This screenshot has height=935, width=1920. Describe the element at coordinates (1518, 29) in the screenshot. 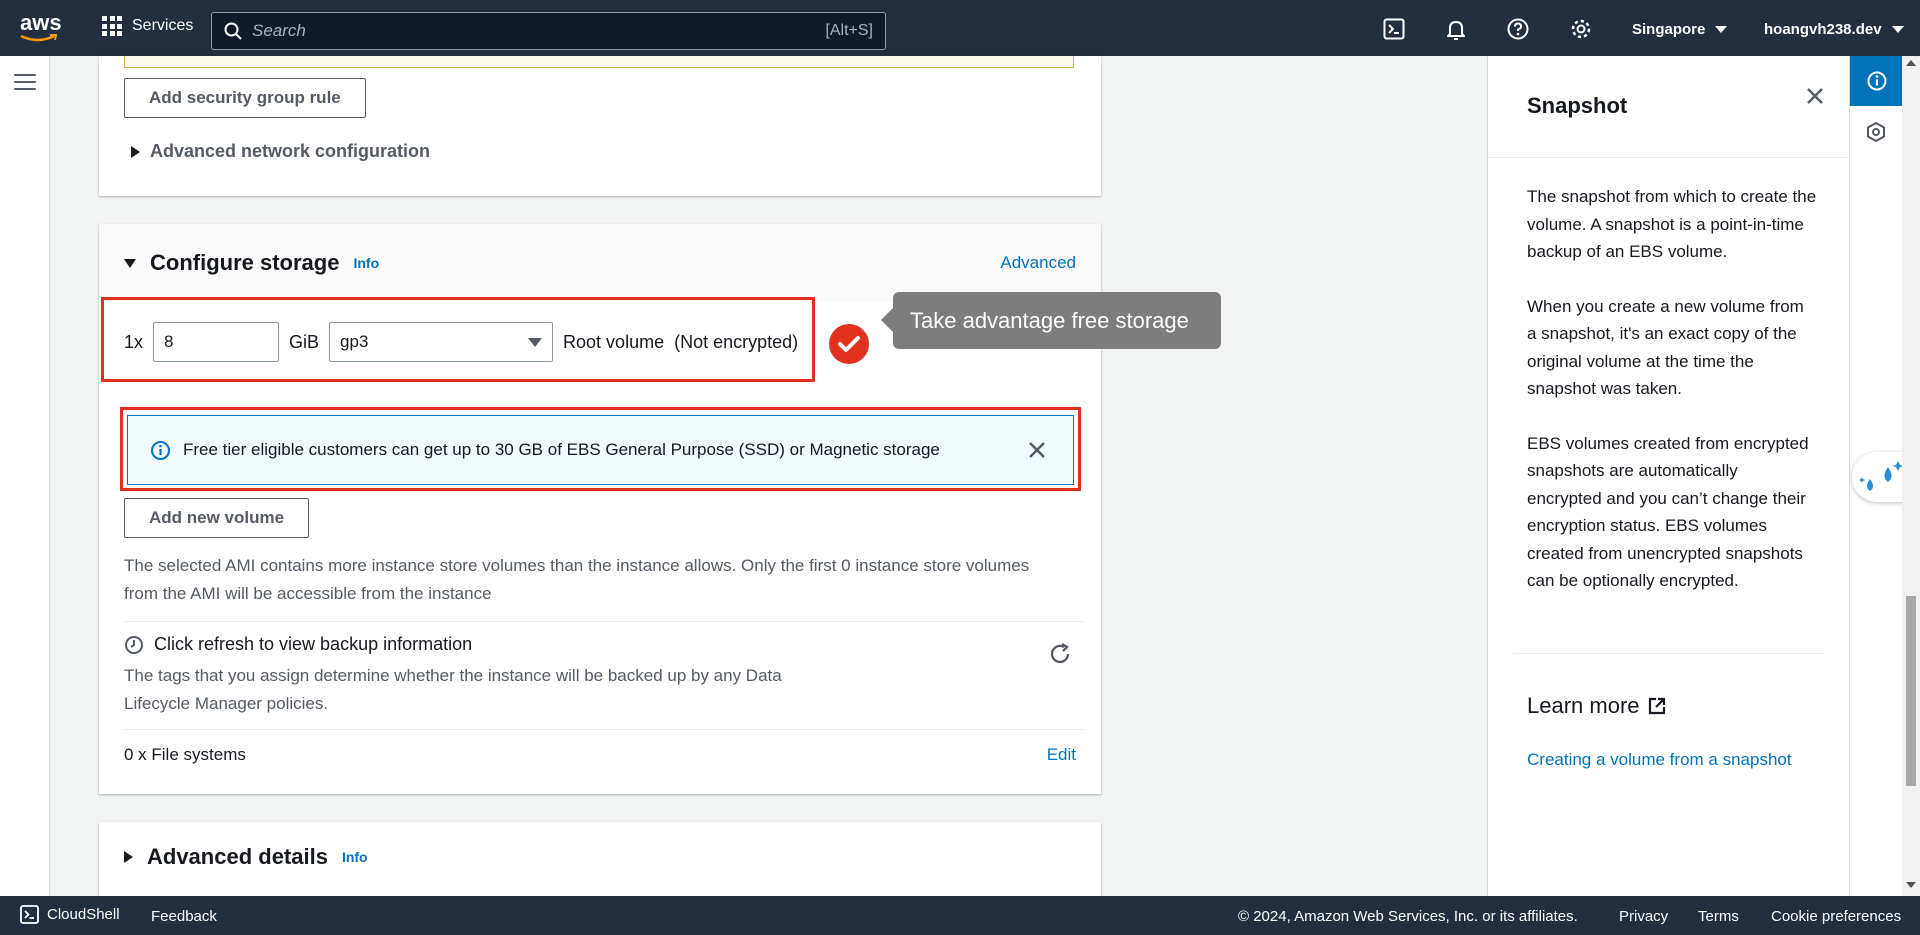

I see `help-icon` at that location.